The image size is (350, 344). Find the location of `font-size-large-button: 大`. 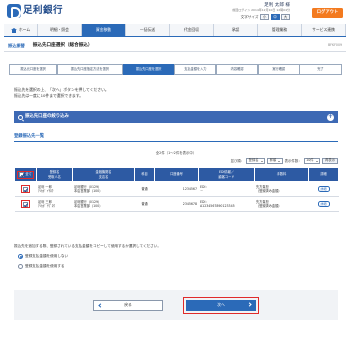

font-size-large-button: 大 is located at coordinates (285, 17).